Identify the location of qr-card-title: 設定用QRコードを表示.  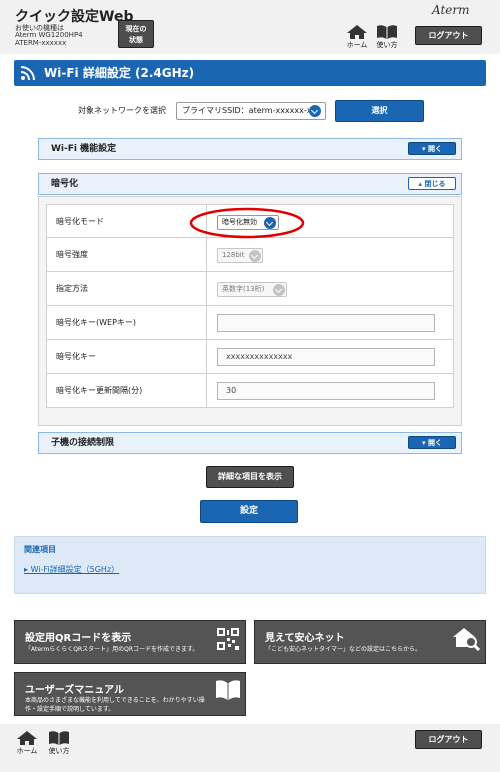
(78, 638).